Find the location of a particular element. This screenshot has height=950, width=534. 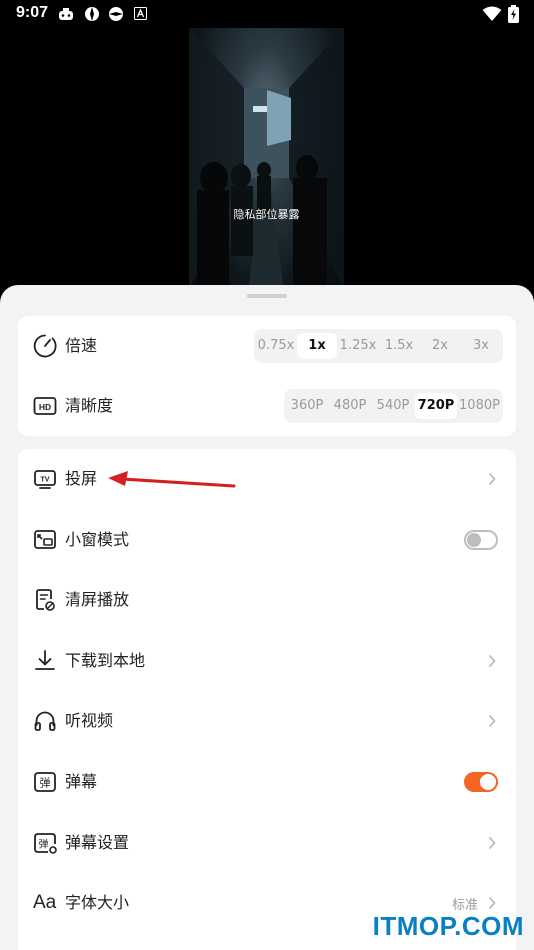

video-player: 隐私部位暴露 is located at coordinates (266, 159).